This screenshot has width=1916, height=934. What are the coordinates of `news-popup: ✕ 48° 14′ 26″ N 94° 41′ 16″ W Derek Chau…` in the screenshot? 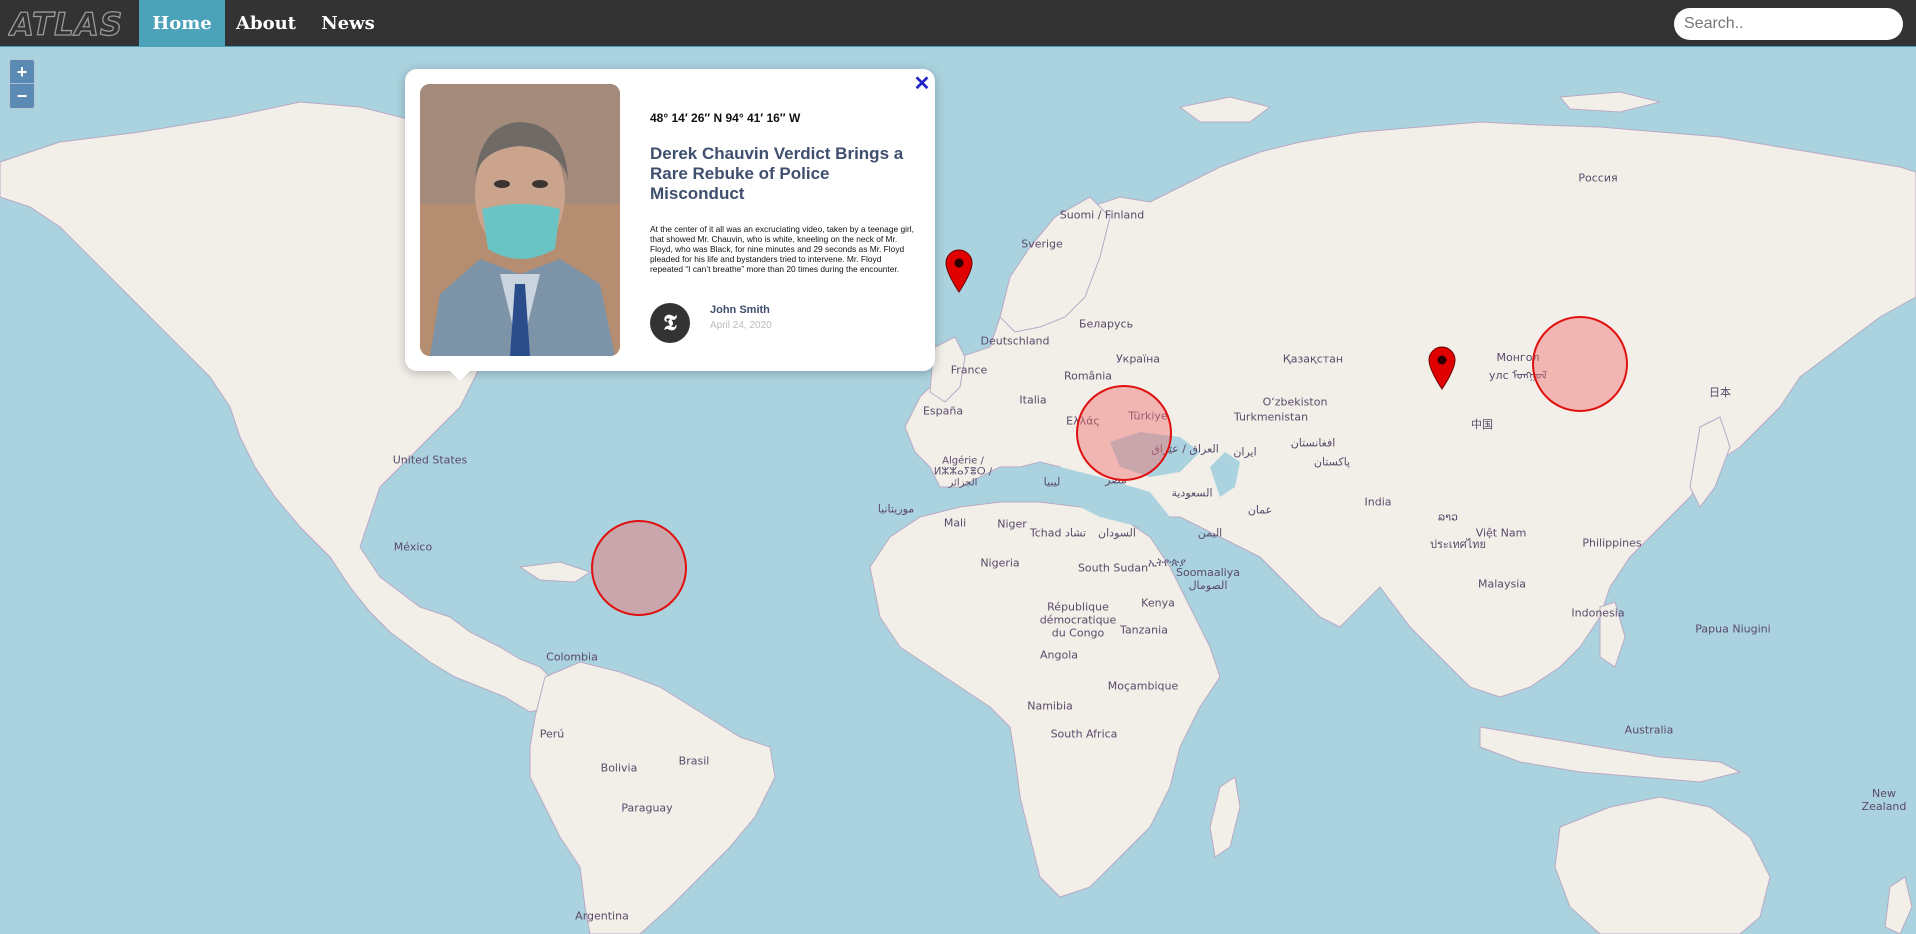 It's located at (670, 220).